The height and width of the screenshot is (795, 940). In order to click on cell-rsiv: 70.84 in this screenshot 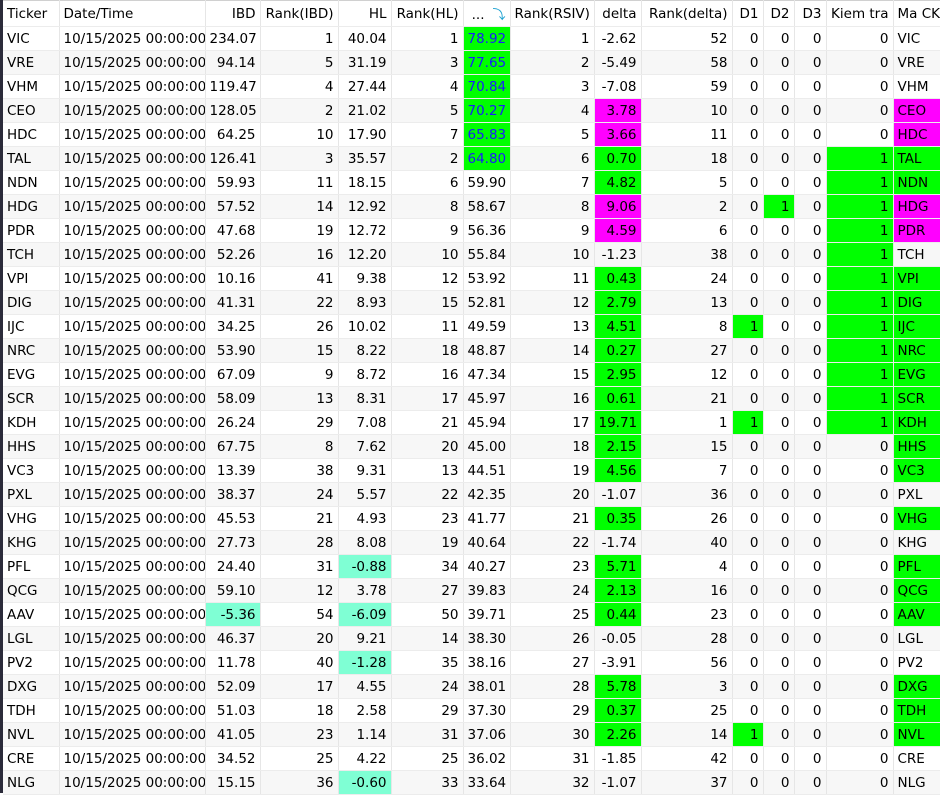, I will do `click(486, 87)`.